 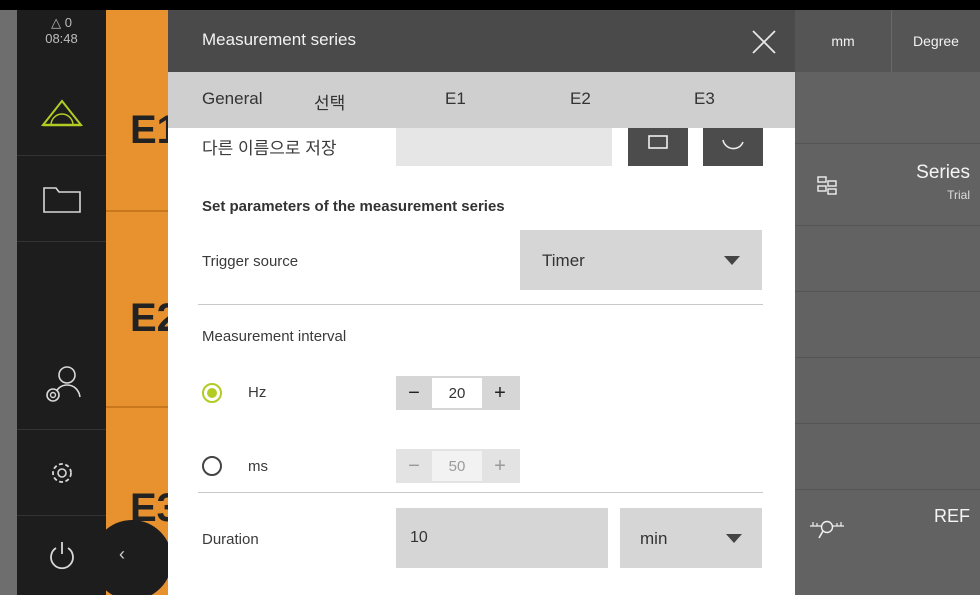 What do you see at coordinates (353, 206) in the screenshot?
I see `section-title: Set parameters of the measurement series` at bounding box center [353, 206].